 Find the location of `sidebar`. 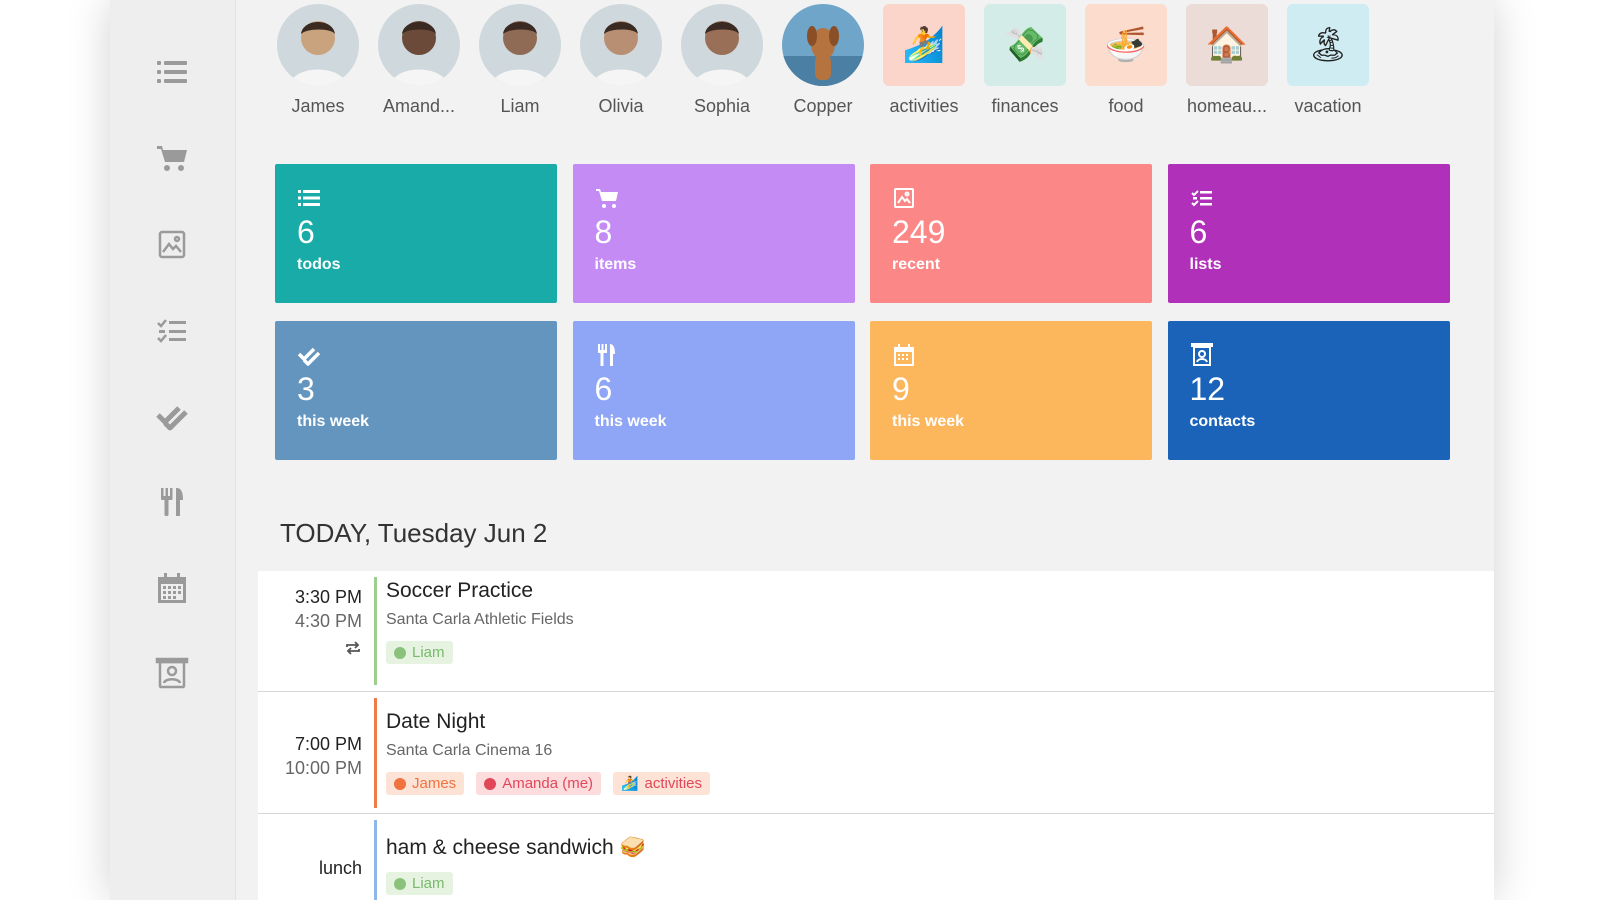

sidebar is located at coordinates (173, 450).